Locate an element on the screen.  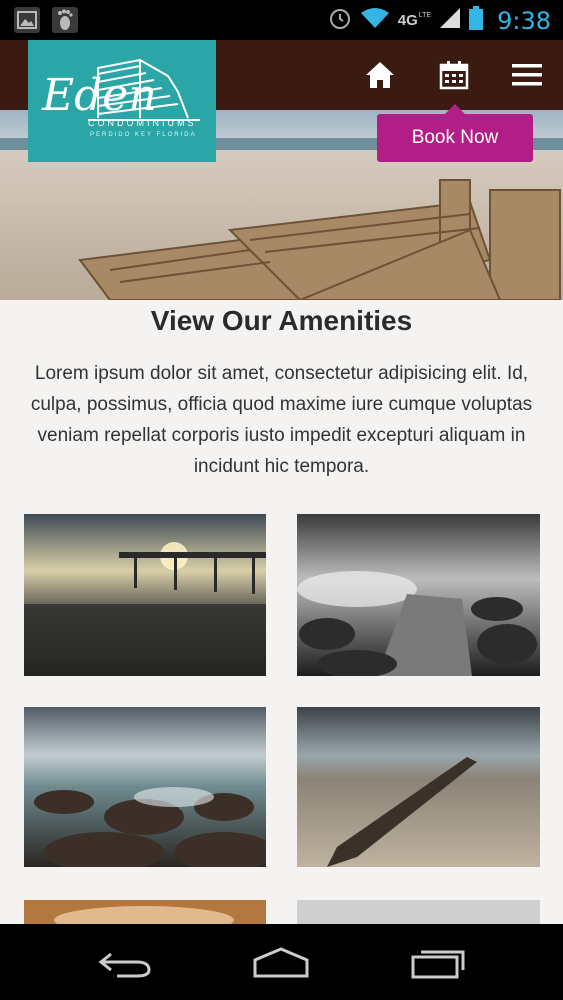
back-icon is located at coordinates (125, 962).